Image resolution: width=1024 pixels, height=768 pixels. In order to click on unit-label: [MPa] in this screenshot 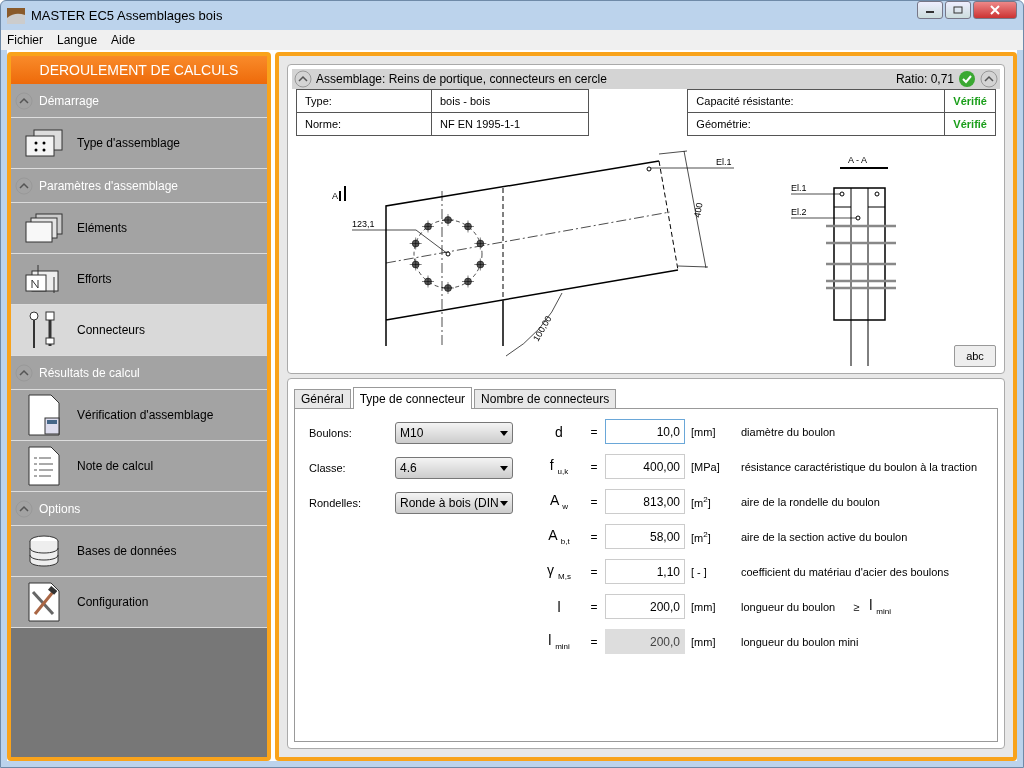, I will do `click(705, 466)`.